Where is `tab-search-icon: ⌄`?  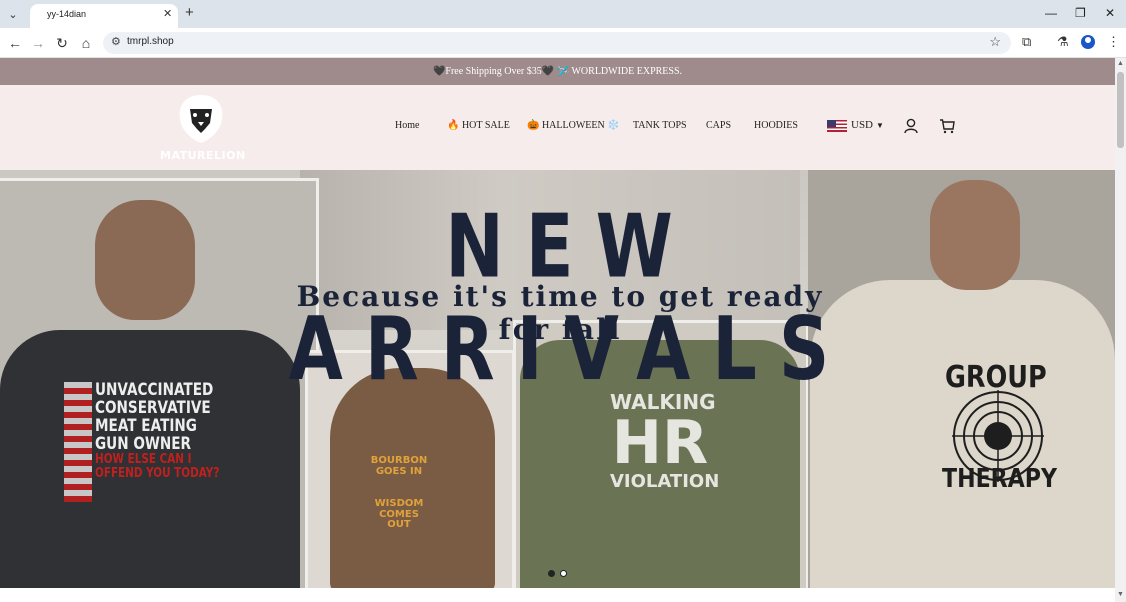
tab-search-icon: ⌄ is located at coordinates (13, 14).